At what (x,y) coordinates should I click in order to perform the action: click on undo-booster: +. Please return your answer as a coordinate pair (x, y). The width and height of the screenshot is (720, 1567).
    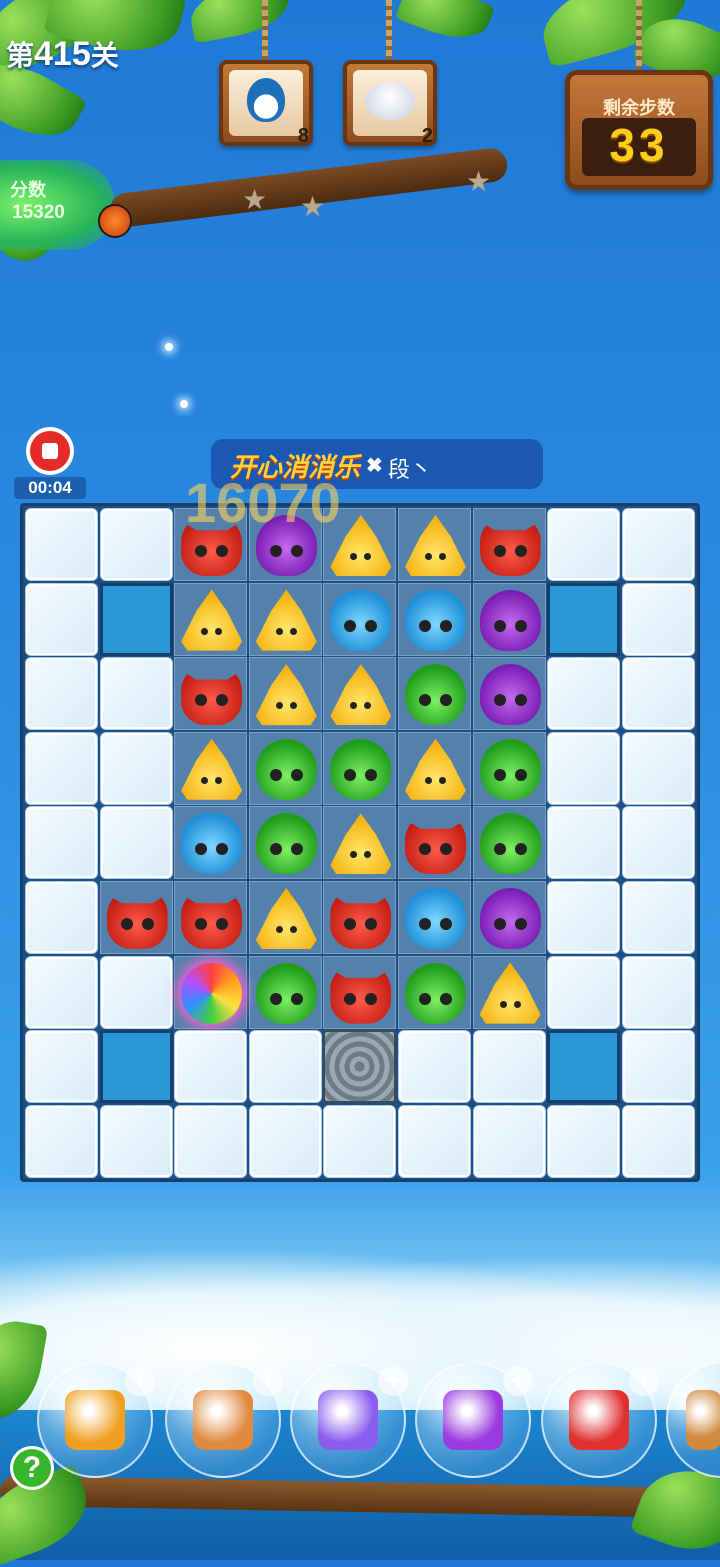
    Looking at the image, I should click on (224, 1420).